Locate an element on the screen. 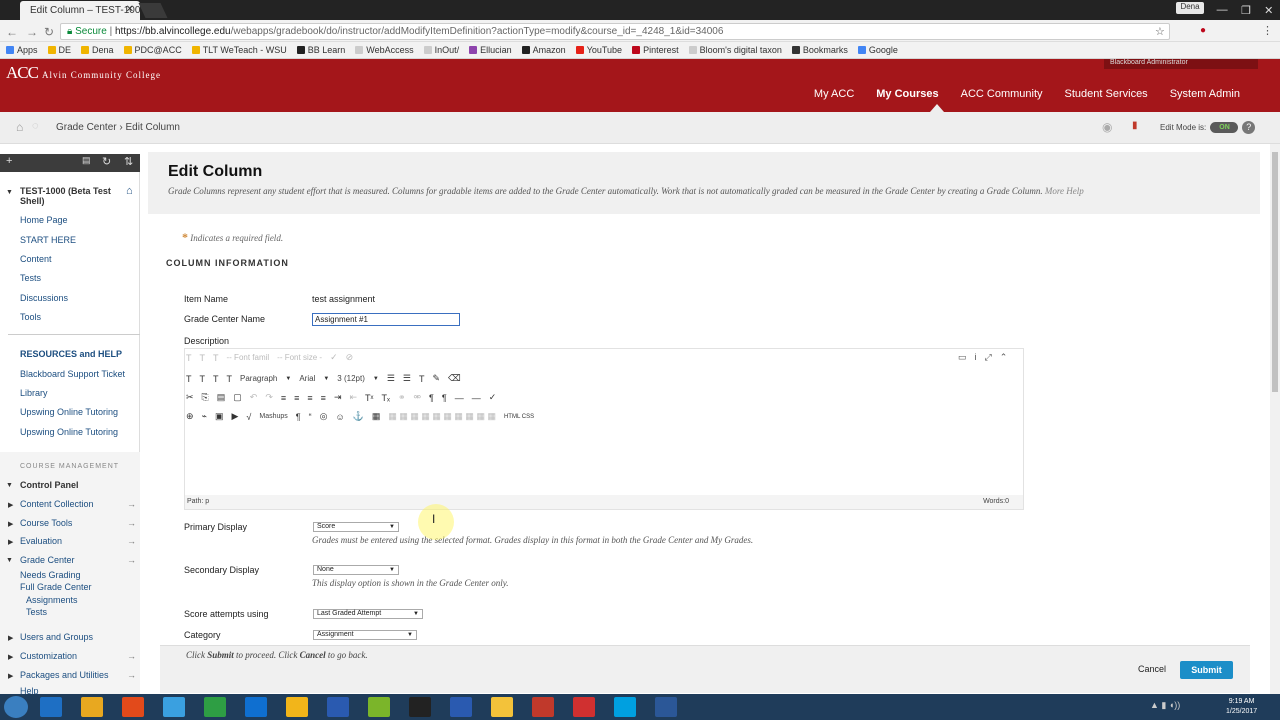  more-help-link: More Help is located at coordinates (1064, 191).